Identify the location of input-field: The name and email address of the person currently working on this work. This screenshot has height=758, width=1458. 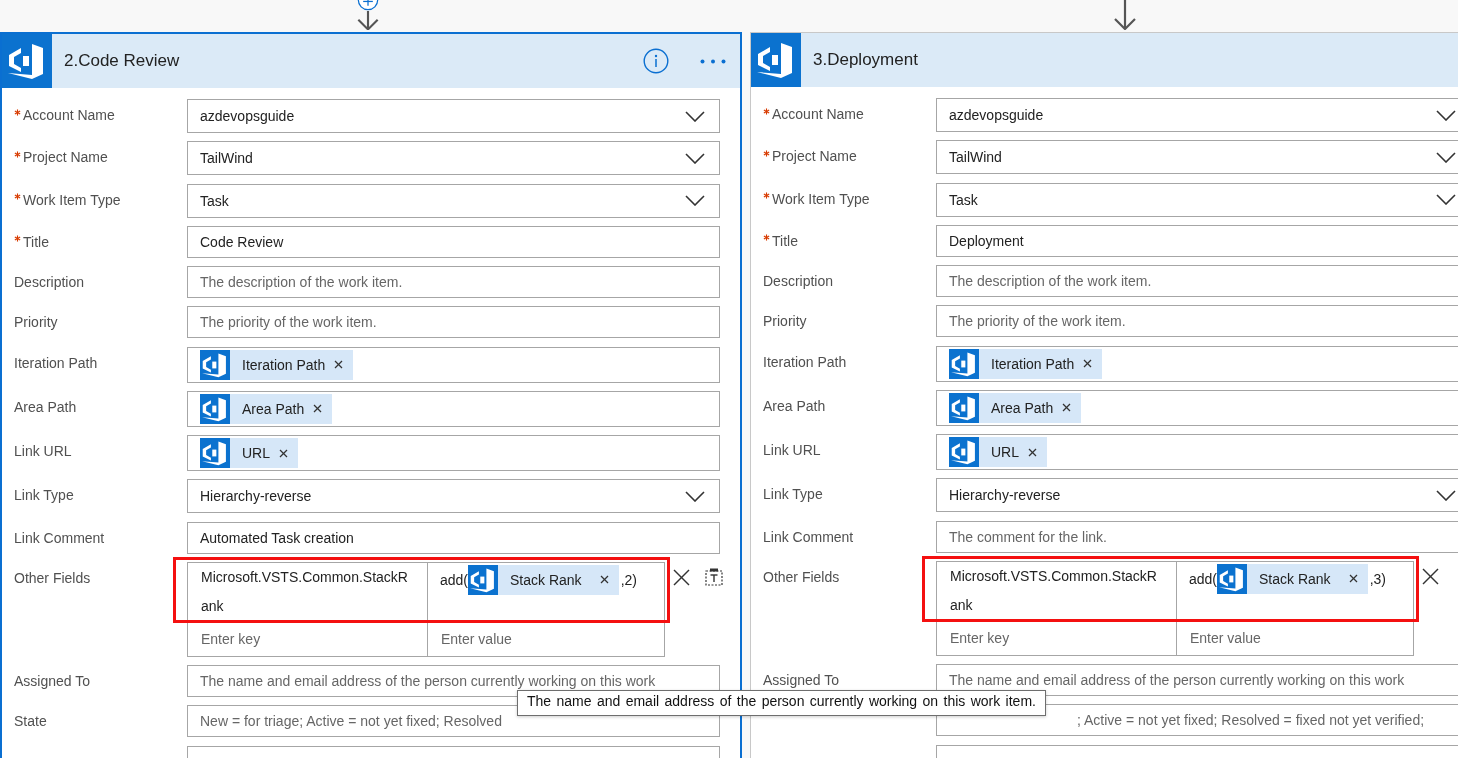
(1197, 680).